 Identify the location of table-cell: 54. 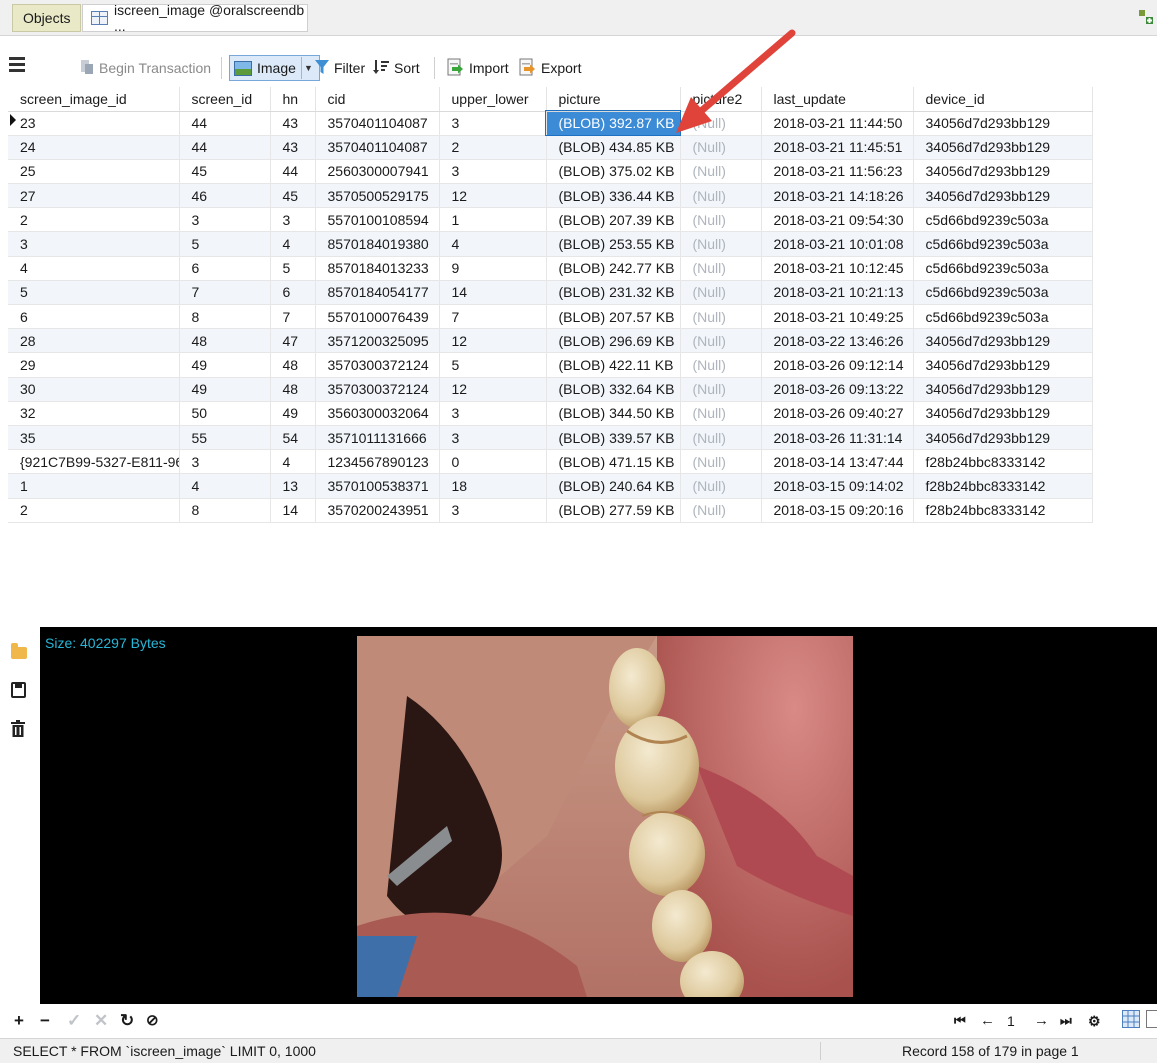
(293, 438).